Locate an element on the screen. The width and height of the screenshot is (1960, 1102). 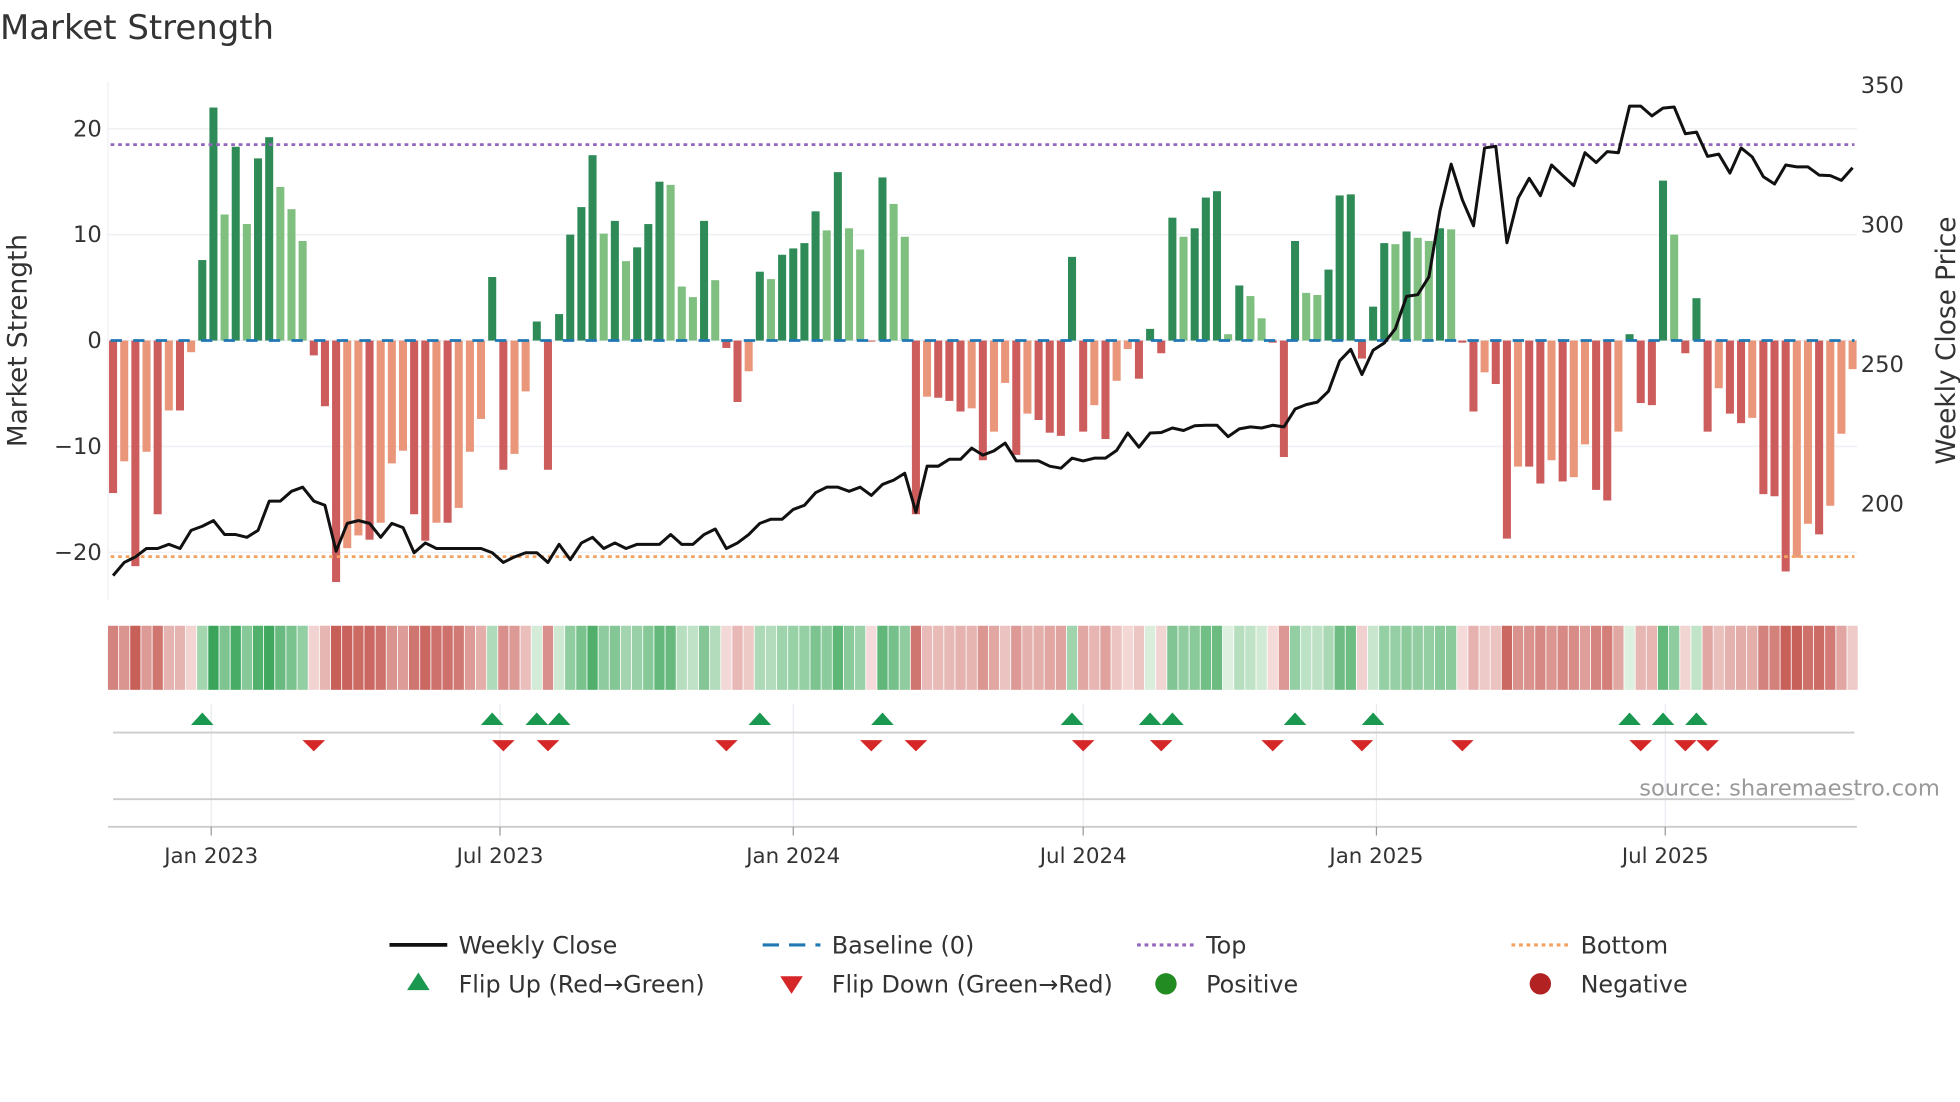
y2-tick-label: 200 is located at coordinates (1882, 504).